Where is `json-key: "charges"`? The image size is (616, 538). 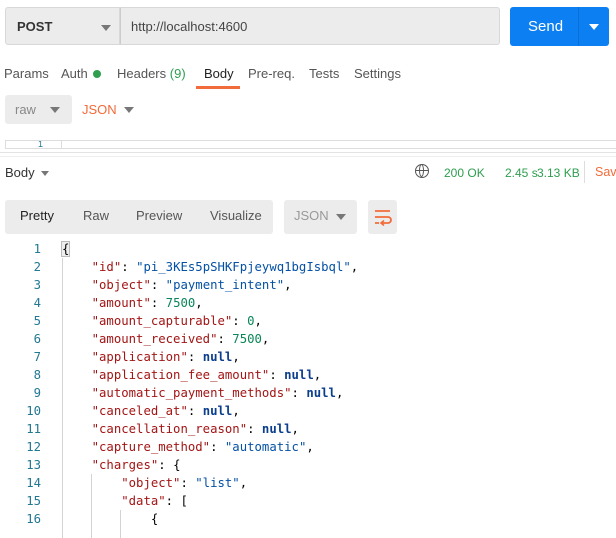 json-key: "charges" is located at coordinates (125, 465).